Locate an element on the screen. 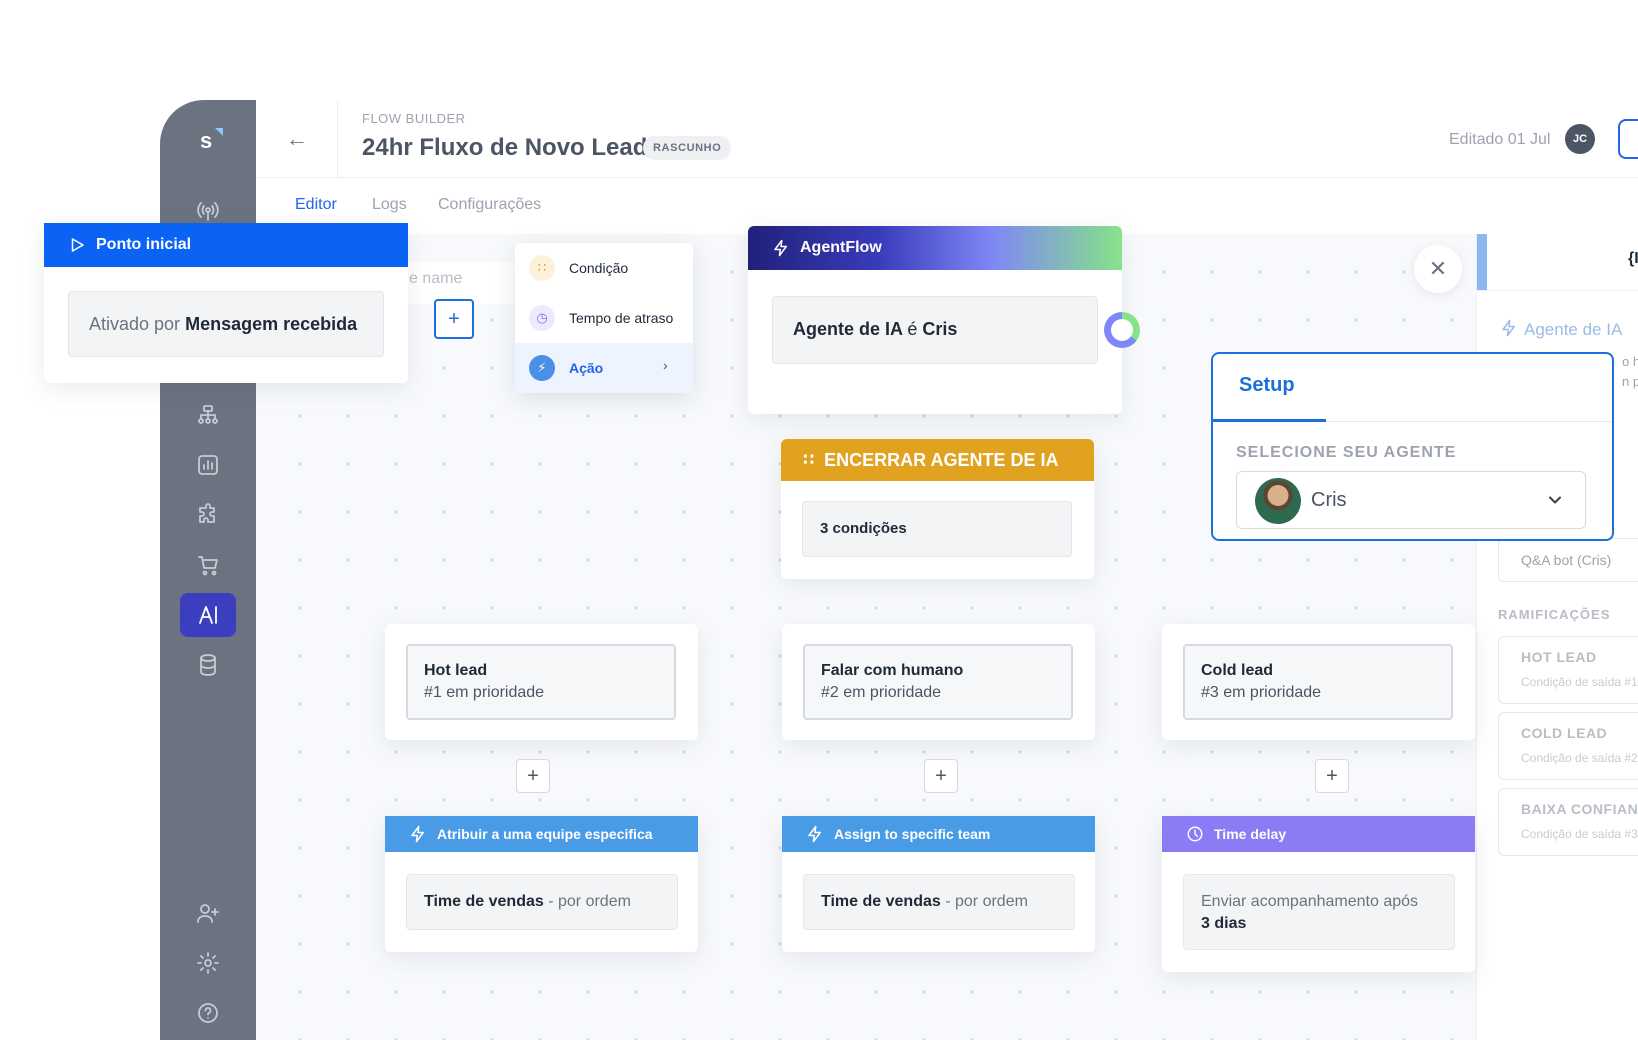 This screenshot has width=1638, height=1040. trigger-text: Ativado por Mensagem recebida is located at coordinates (223, 324).